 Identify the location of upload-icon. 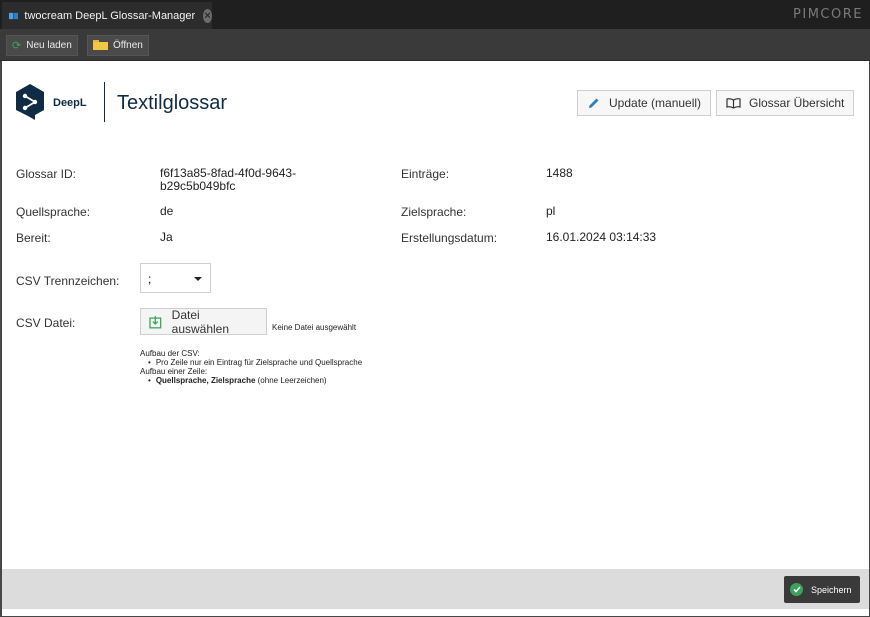
(155, 321).